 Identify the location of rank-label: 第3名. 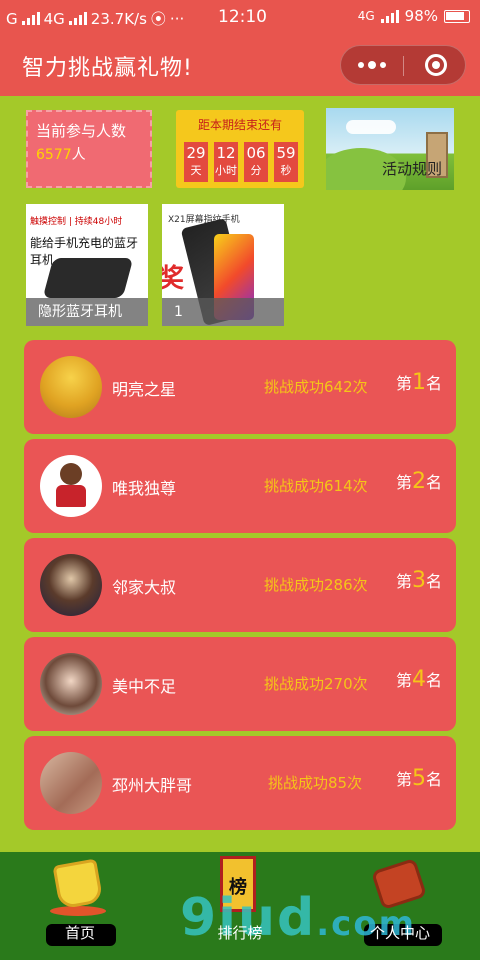
(419, 580).